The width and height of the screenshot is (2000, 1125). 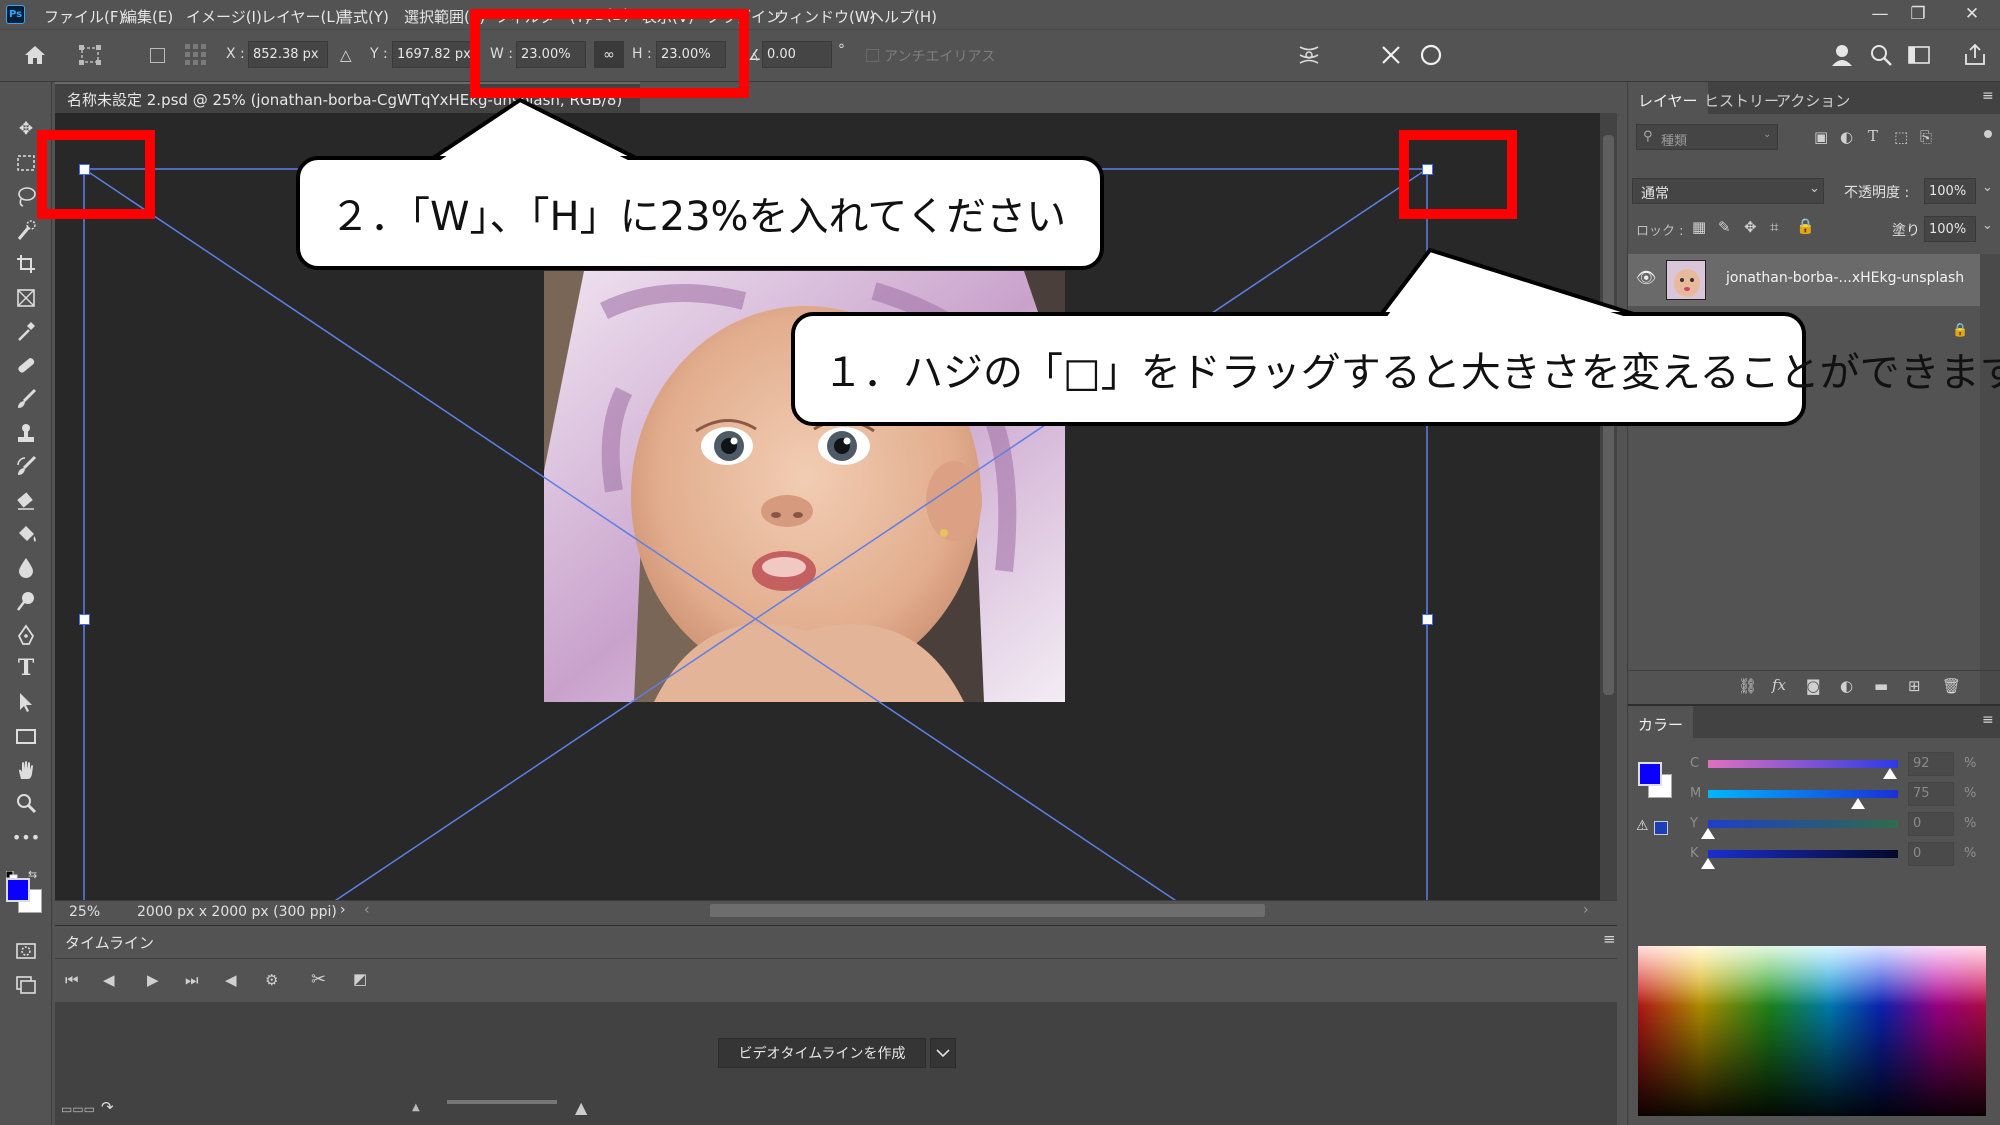 What do you see at coordinates (1033, 212) in the screenshot?
I see `callout-pointer-joins` at bounding box center [1033, 212].